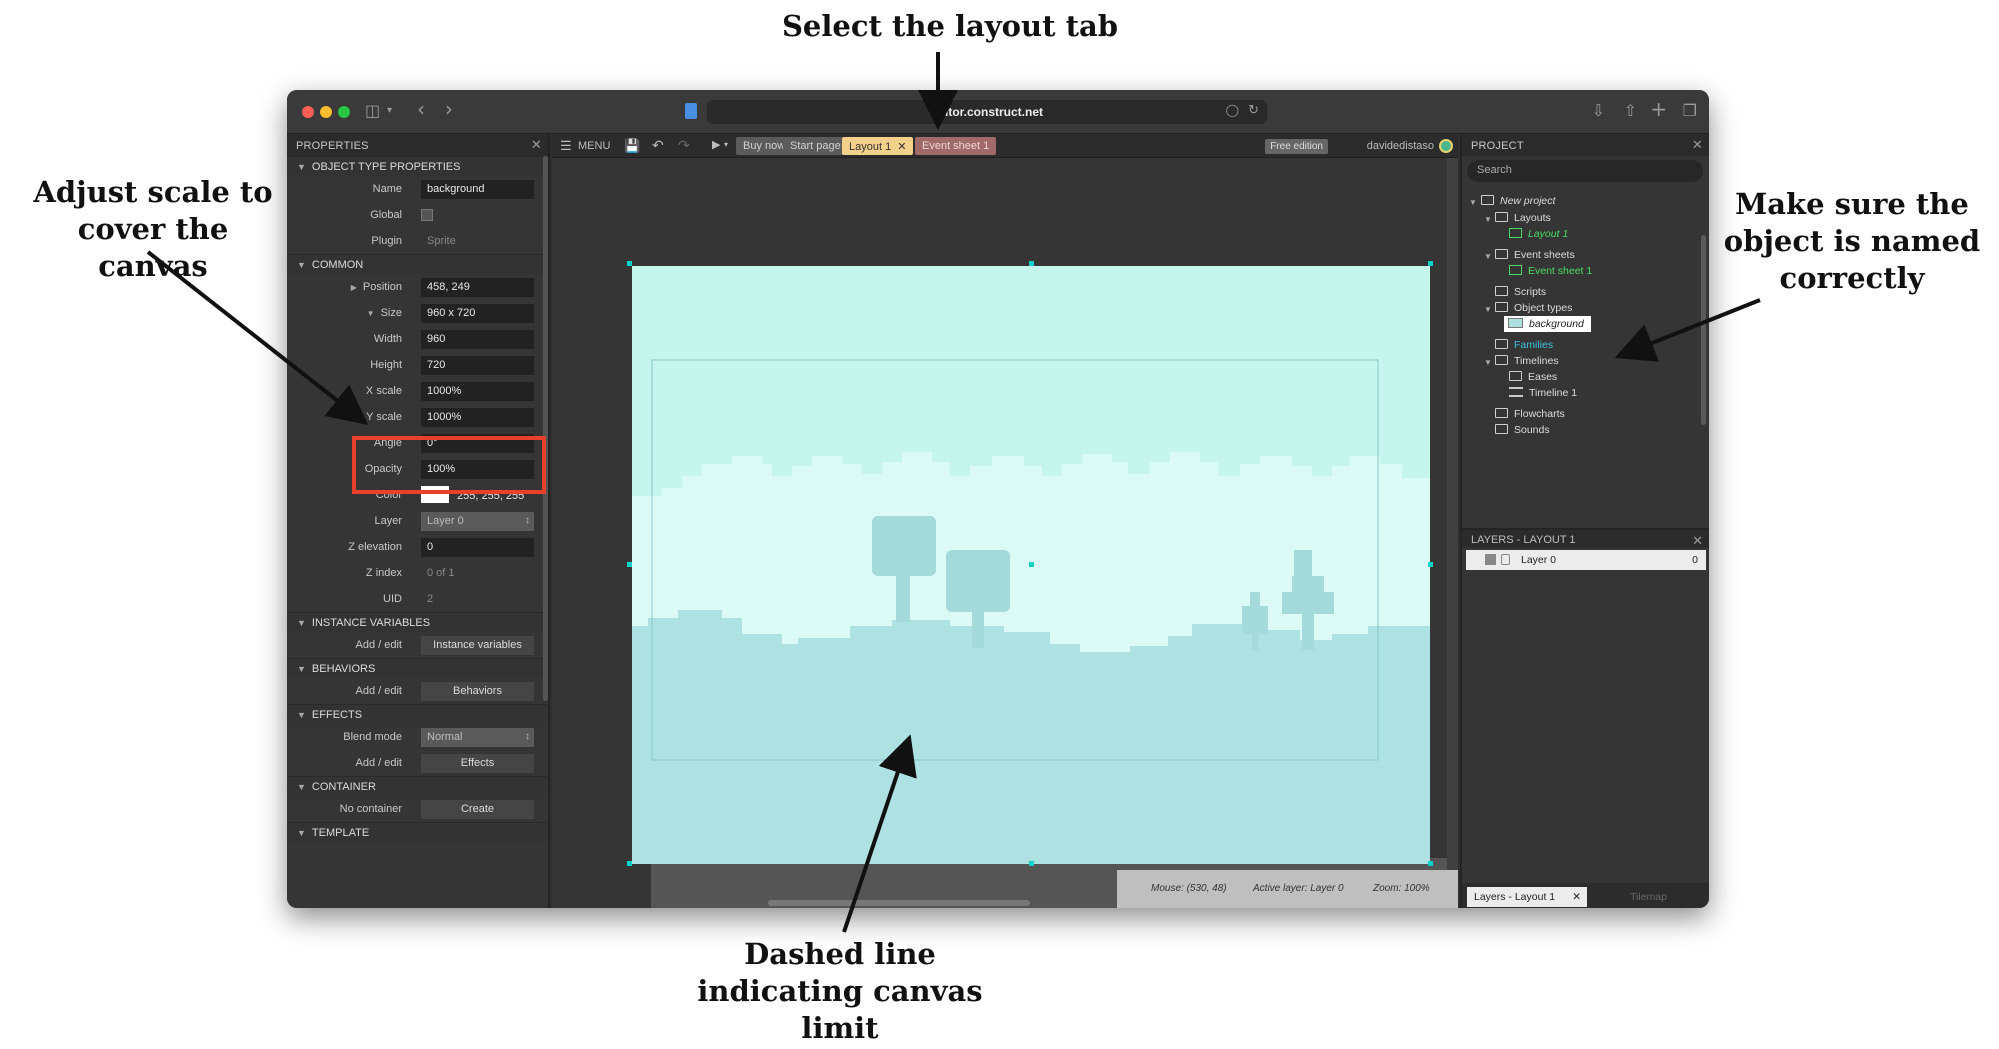 The width and height of the screenshot is (1999, 1049). What do you see at coordinates (417, 622) in the screenshot?
I see `section-instance-variables: ▼ Instance variables` at bounding box center [417, 622].